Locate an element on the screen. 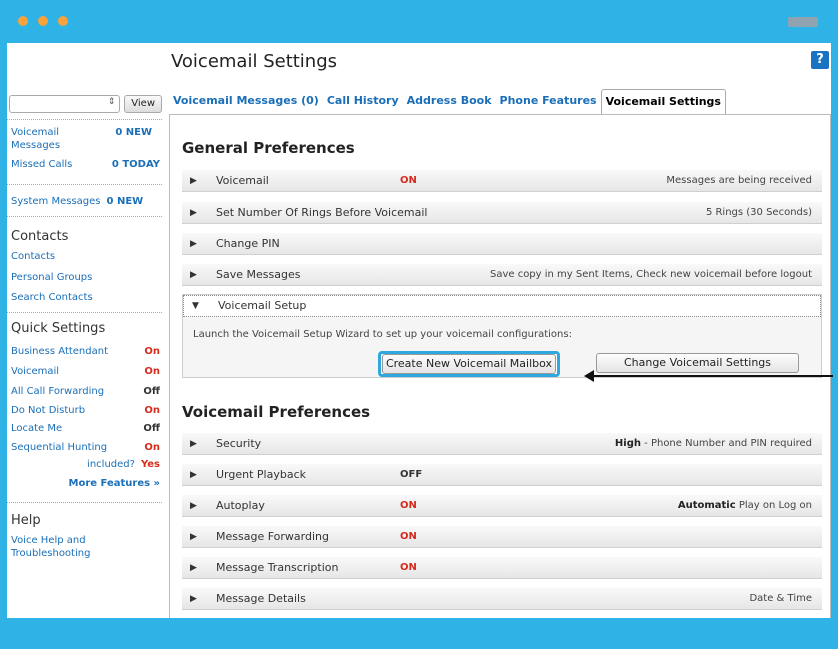 The height and width of the screenshot is (649, 838). collapse-arrow-icon: ▼ is located at coordinates (195, 306).